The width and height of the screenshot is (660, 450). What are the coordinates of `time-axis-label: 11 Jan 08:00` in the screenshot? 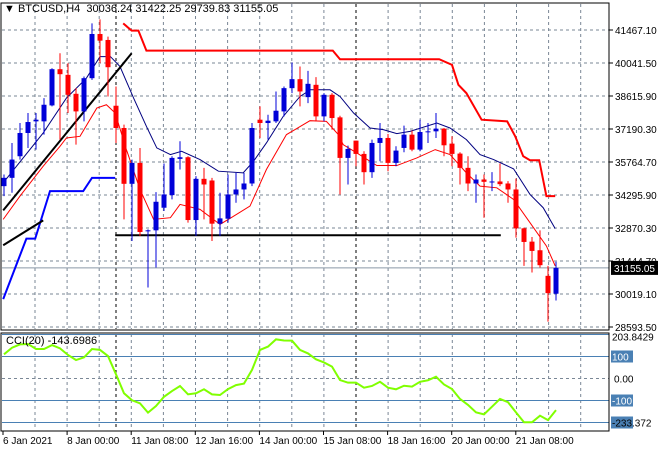 It's located at (160, 441).